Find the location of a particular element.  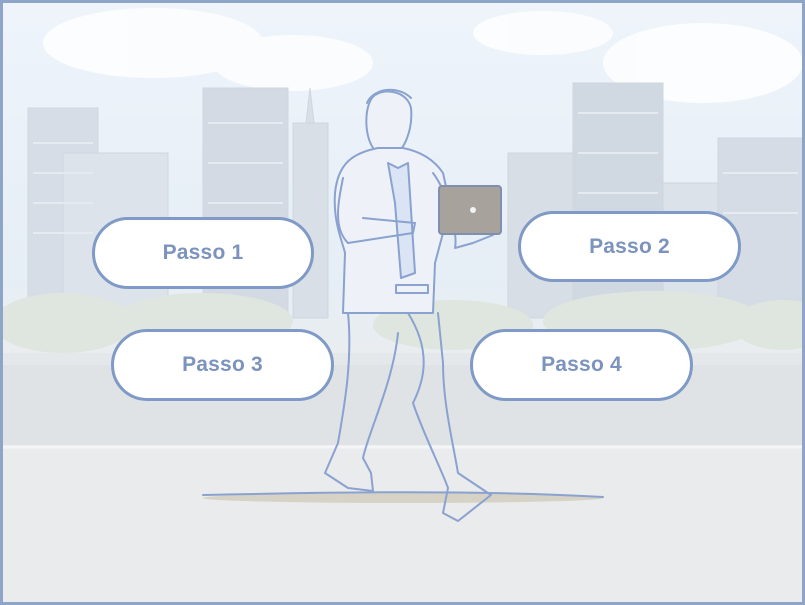

step-3-label: Passo 3 is located at coordinates (222, 364).